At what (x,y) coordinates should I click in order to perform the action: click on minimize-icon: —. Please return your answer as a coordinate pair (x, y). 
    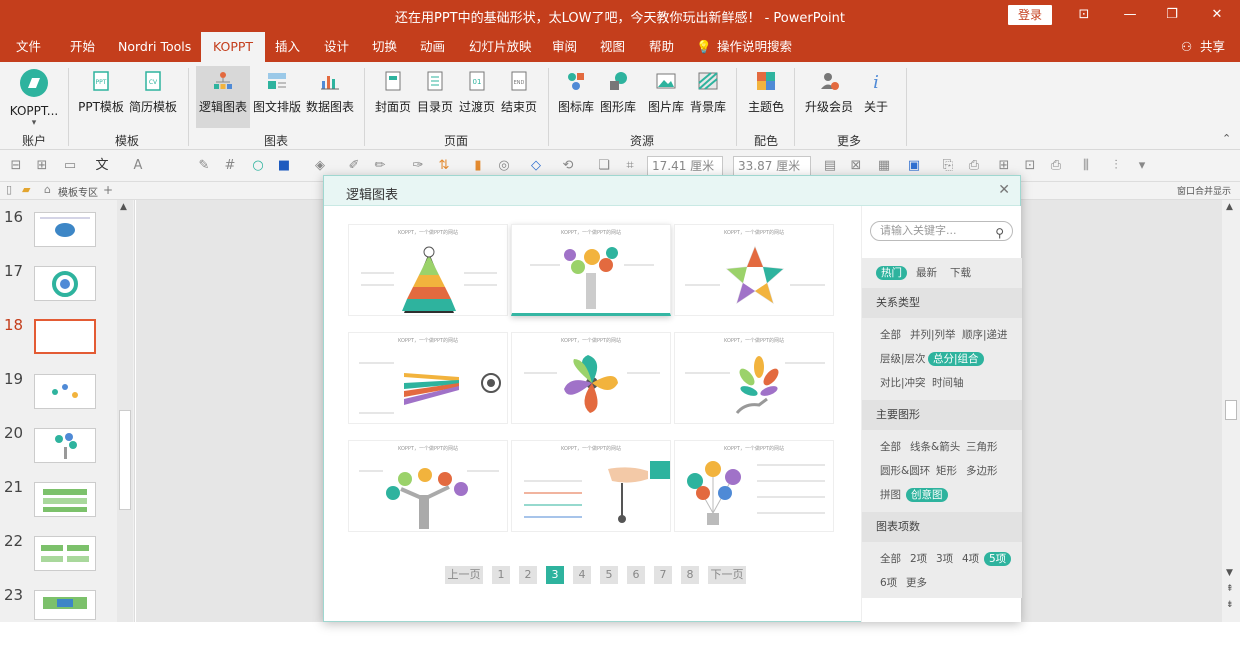
    Looking at the image, I should click on (1130, 15).